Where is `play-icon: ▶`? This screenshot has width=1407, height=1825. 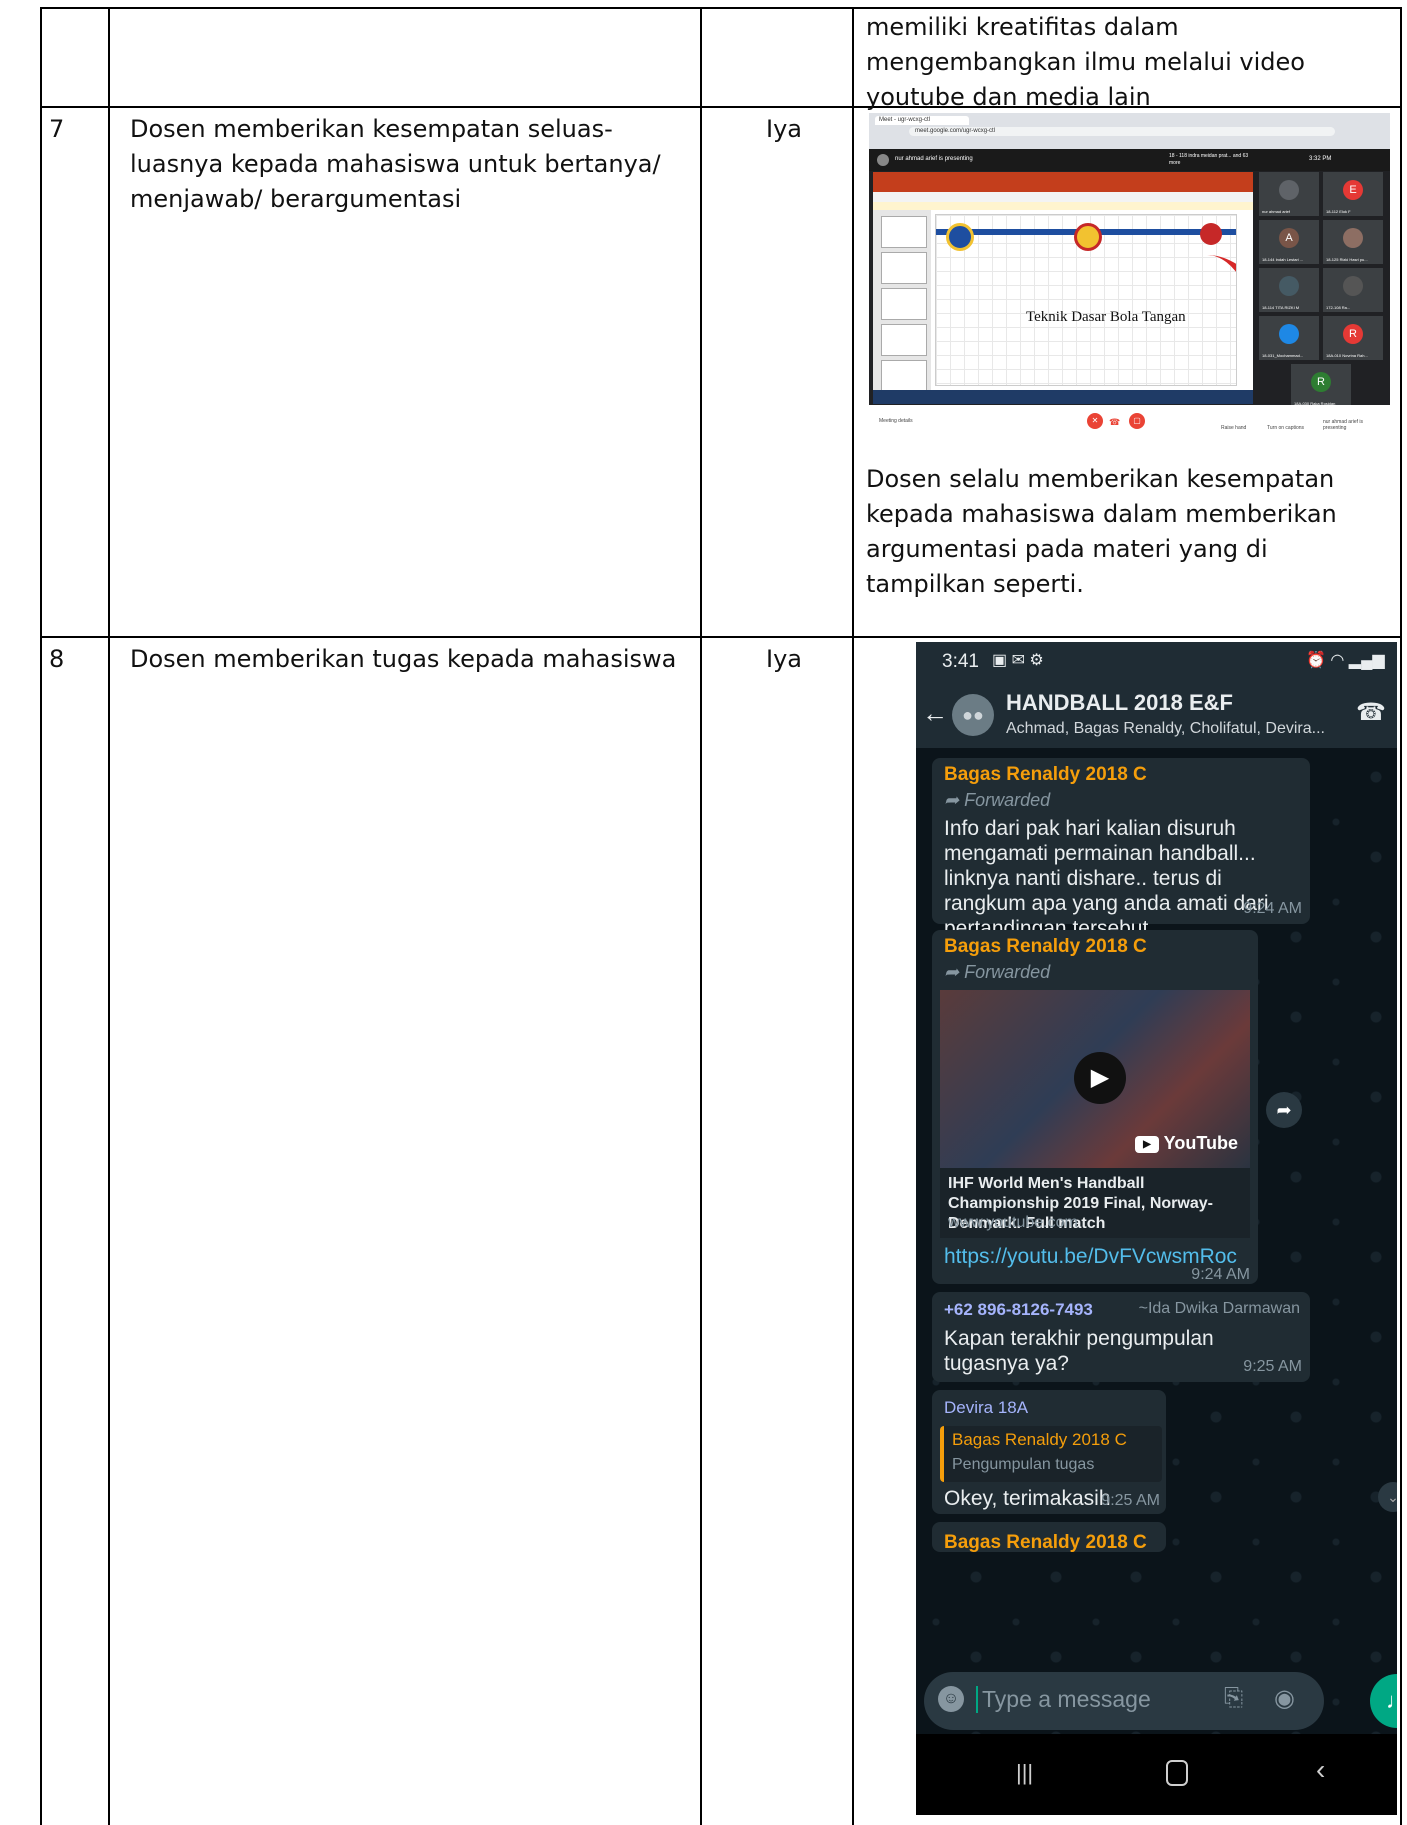 play-icon: ▶ is located at coordinates (1100, 1078).